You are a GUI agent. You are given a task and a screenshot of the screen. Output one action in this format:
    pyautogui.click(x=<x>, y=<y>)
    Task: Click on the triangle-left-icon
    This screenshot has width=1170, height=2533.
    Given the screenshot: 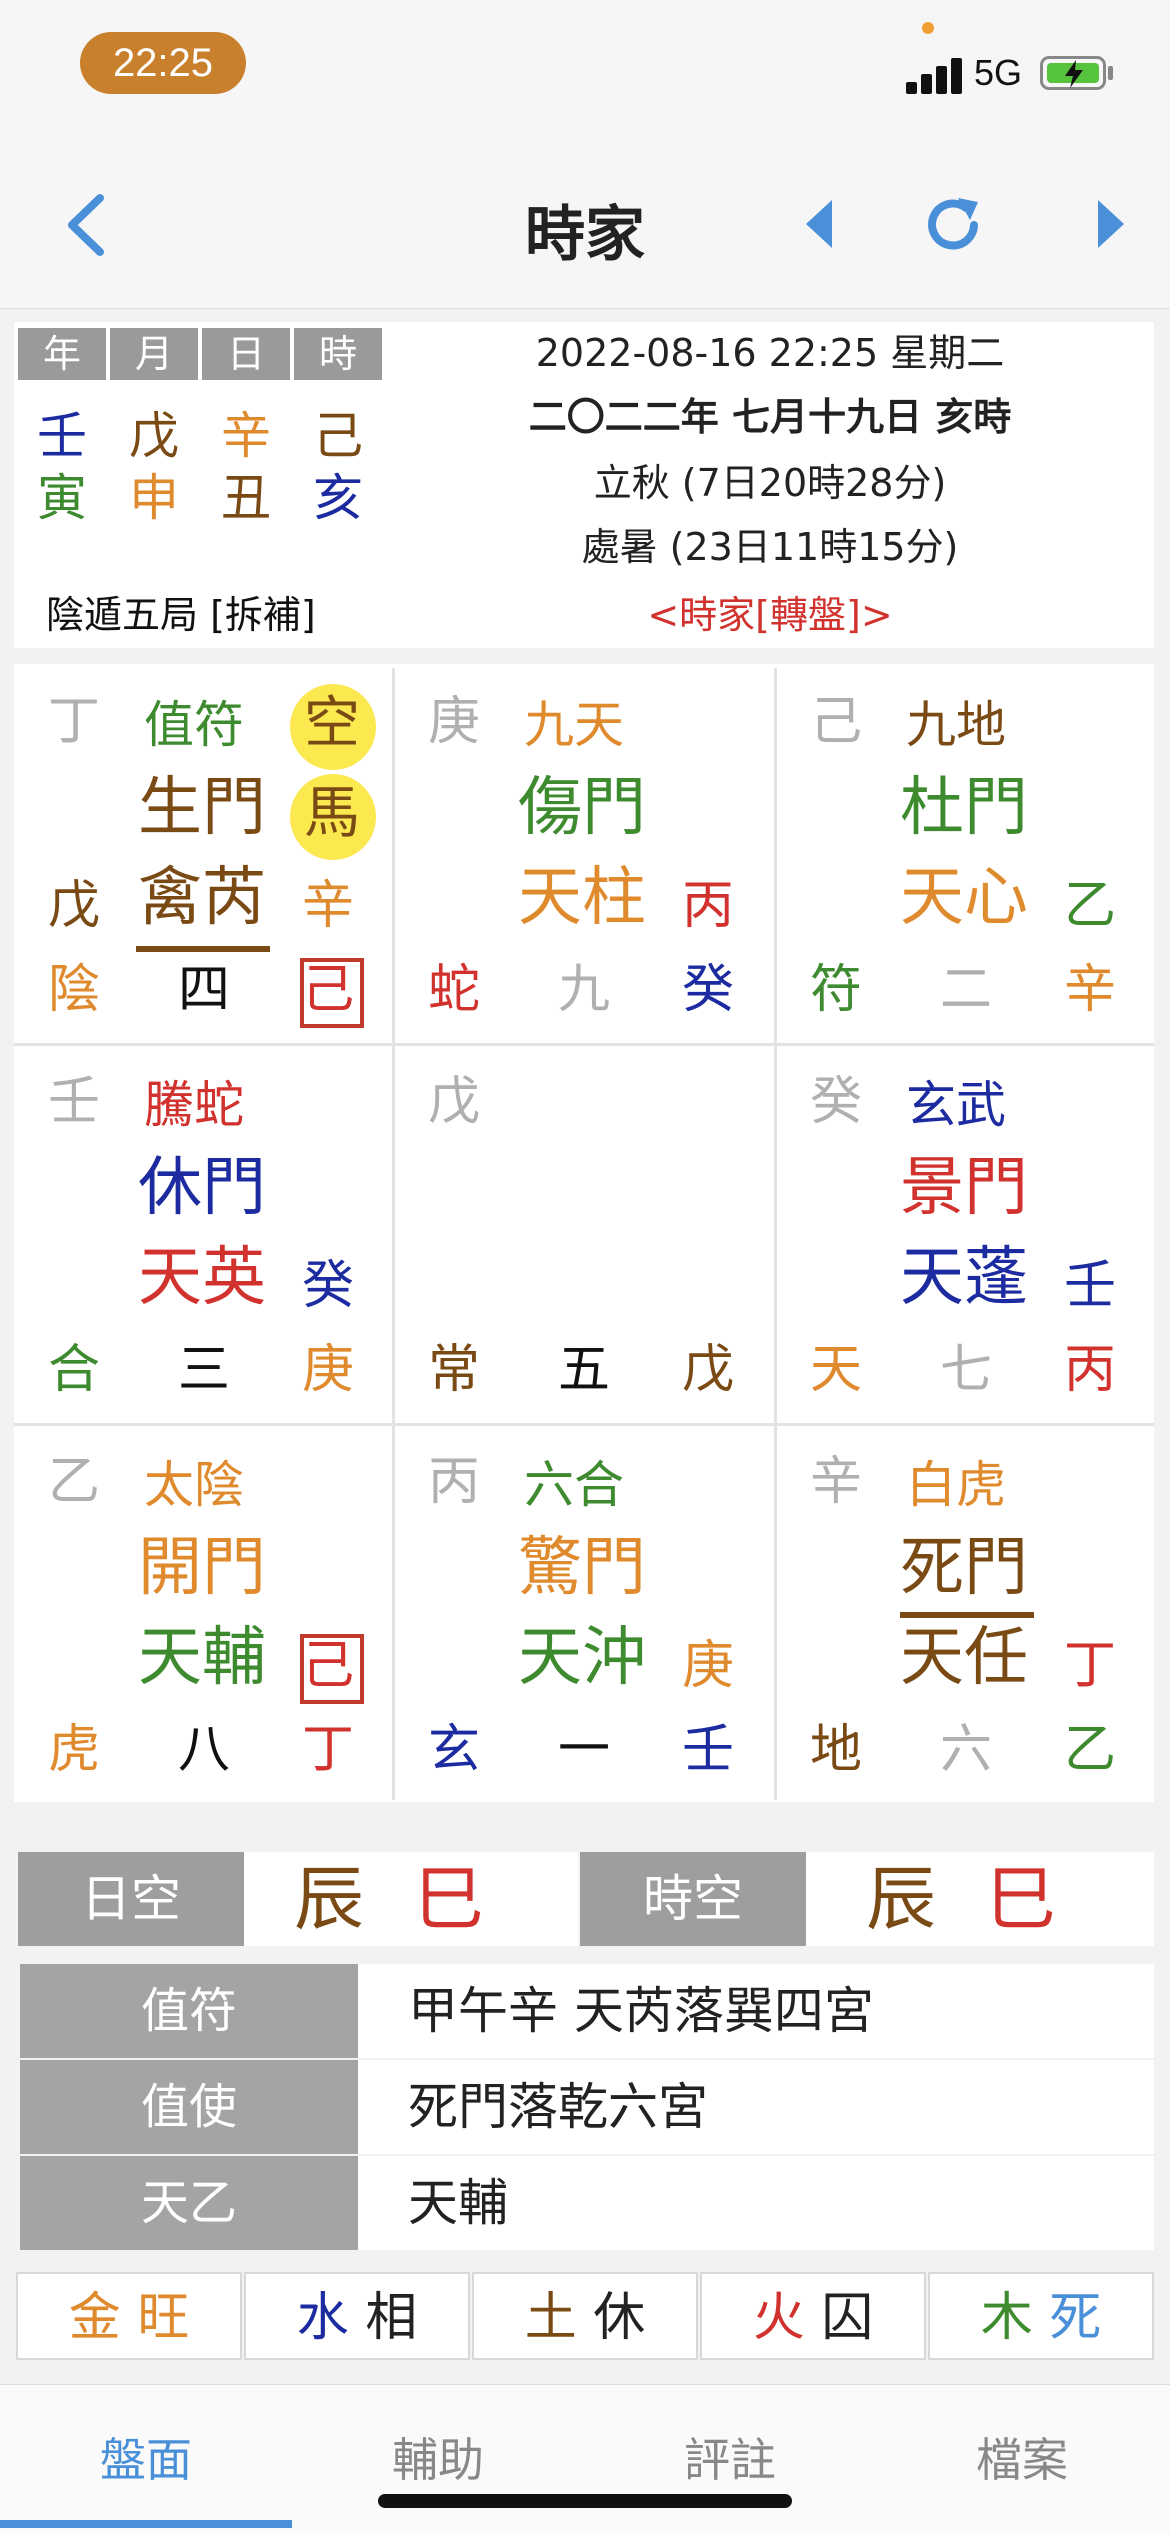 What is the action you would take?
    pyautogui.click(x=819, y=224)
    